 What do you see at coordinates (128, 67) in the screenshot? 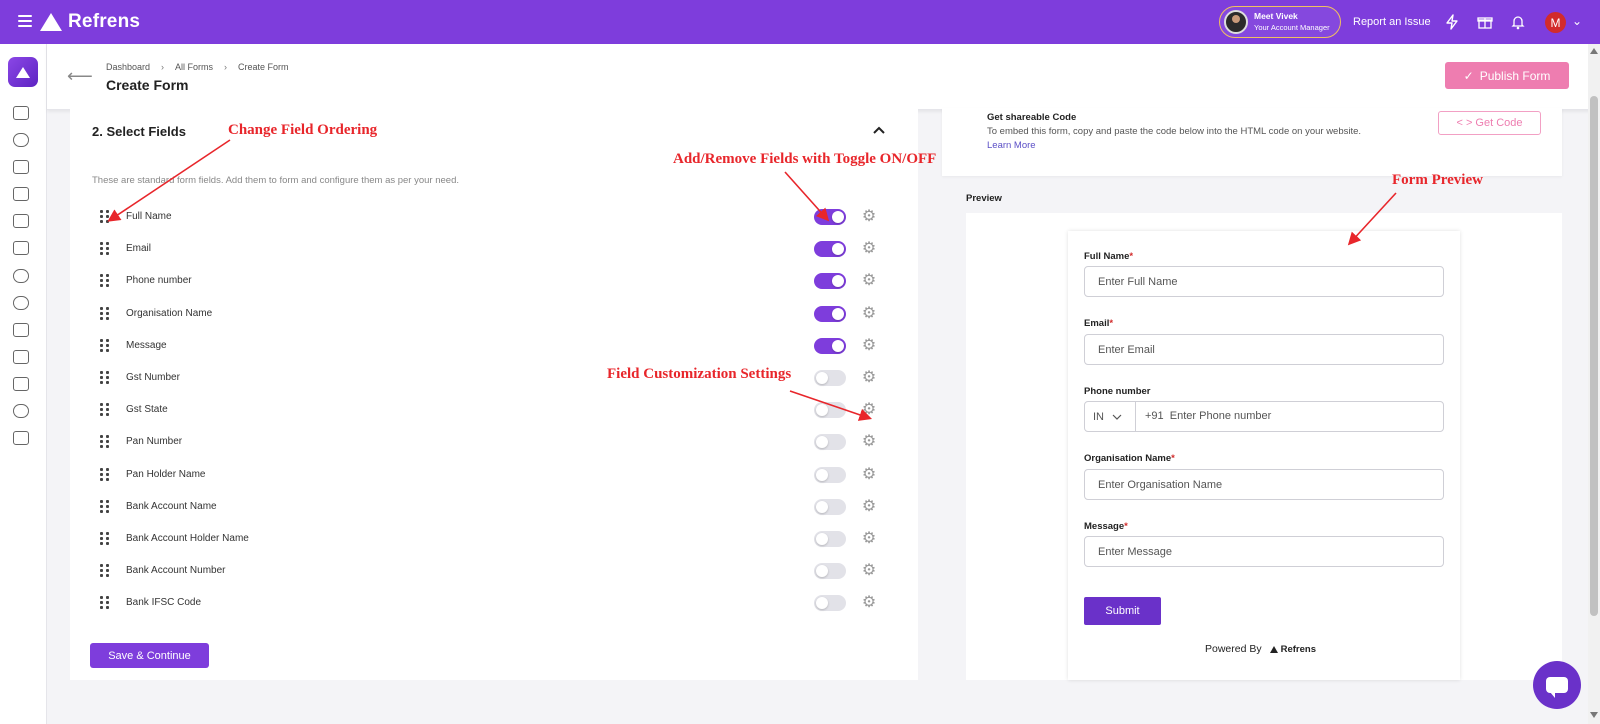
I see `breadcrumb-dashboard: Dashboard` at bounding box center [128, 67].